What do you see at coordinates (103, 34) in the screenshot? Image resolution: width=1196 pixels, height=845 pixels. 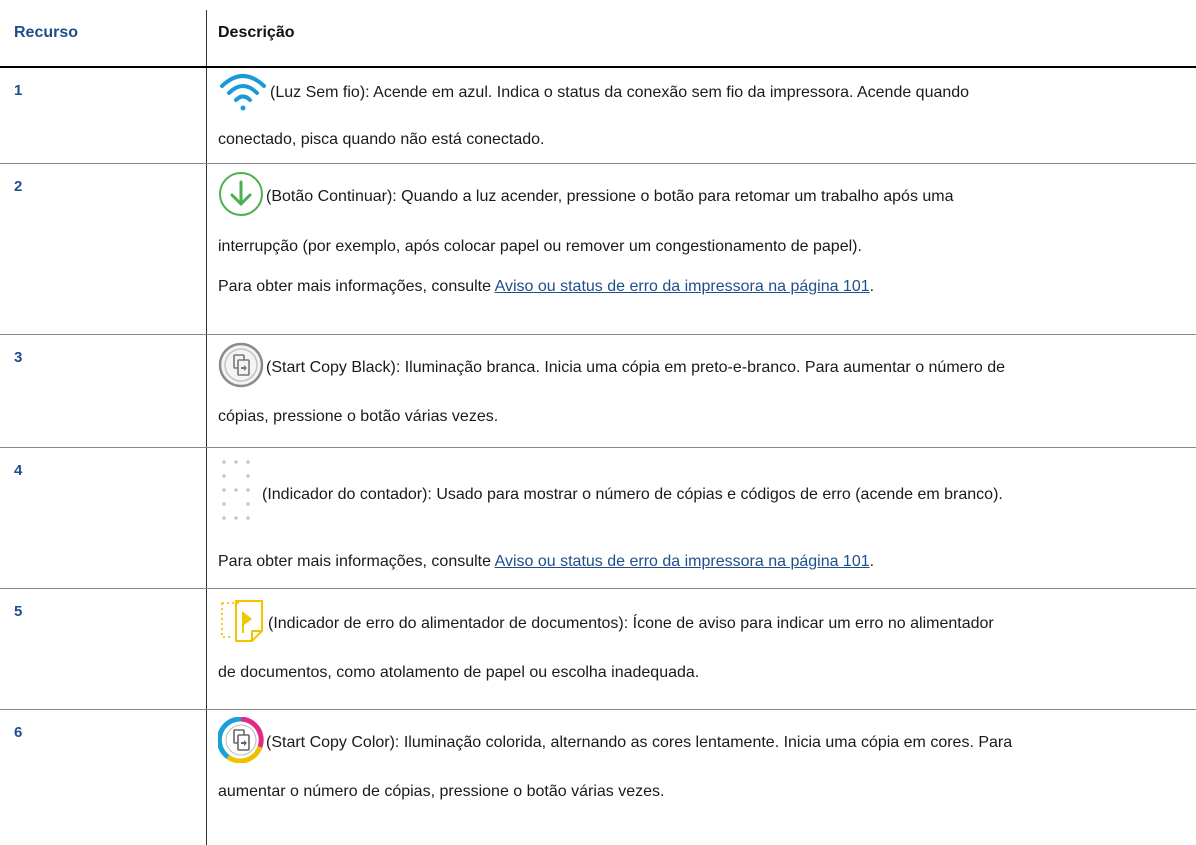 I see `header-recurso: Recurso` at bounding box center [103, 34].